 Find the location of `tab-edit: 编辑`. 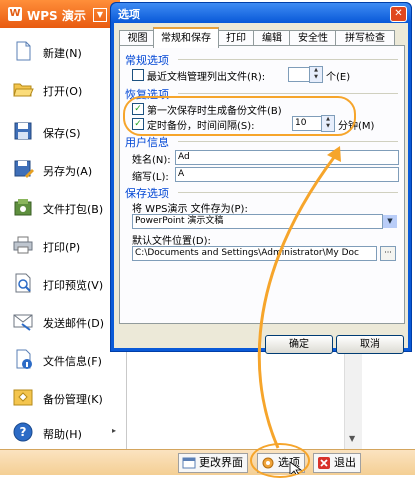

tab-edit: 编辑 is located at coordinates (272, 38).